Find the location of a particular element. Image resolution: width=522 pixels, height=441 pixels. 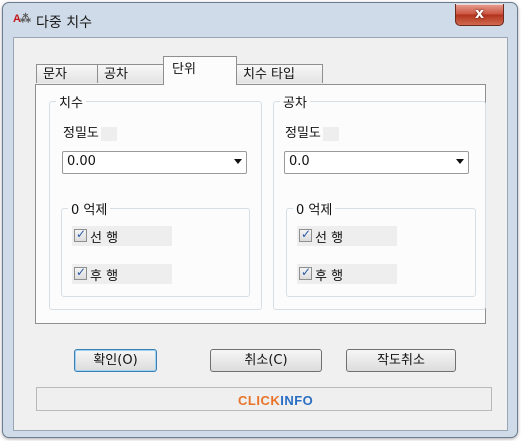

tab-label: 문자 is located at coordinates (55, 74).